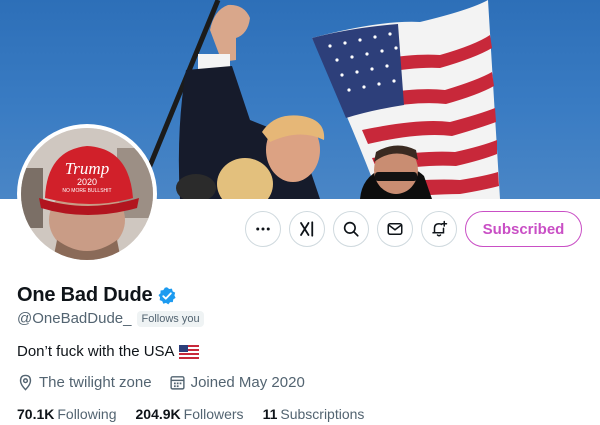  I want to click on more-icon, so click(263, 229).